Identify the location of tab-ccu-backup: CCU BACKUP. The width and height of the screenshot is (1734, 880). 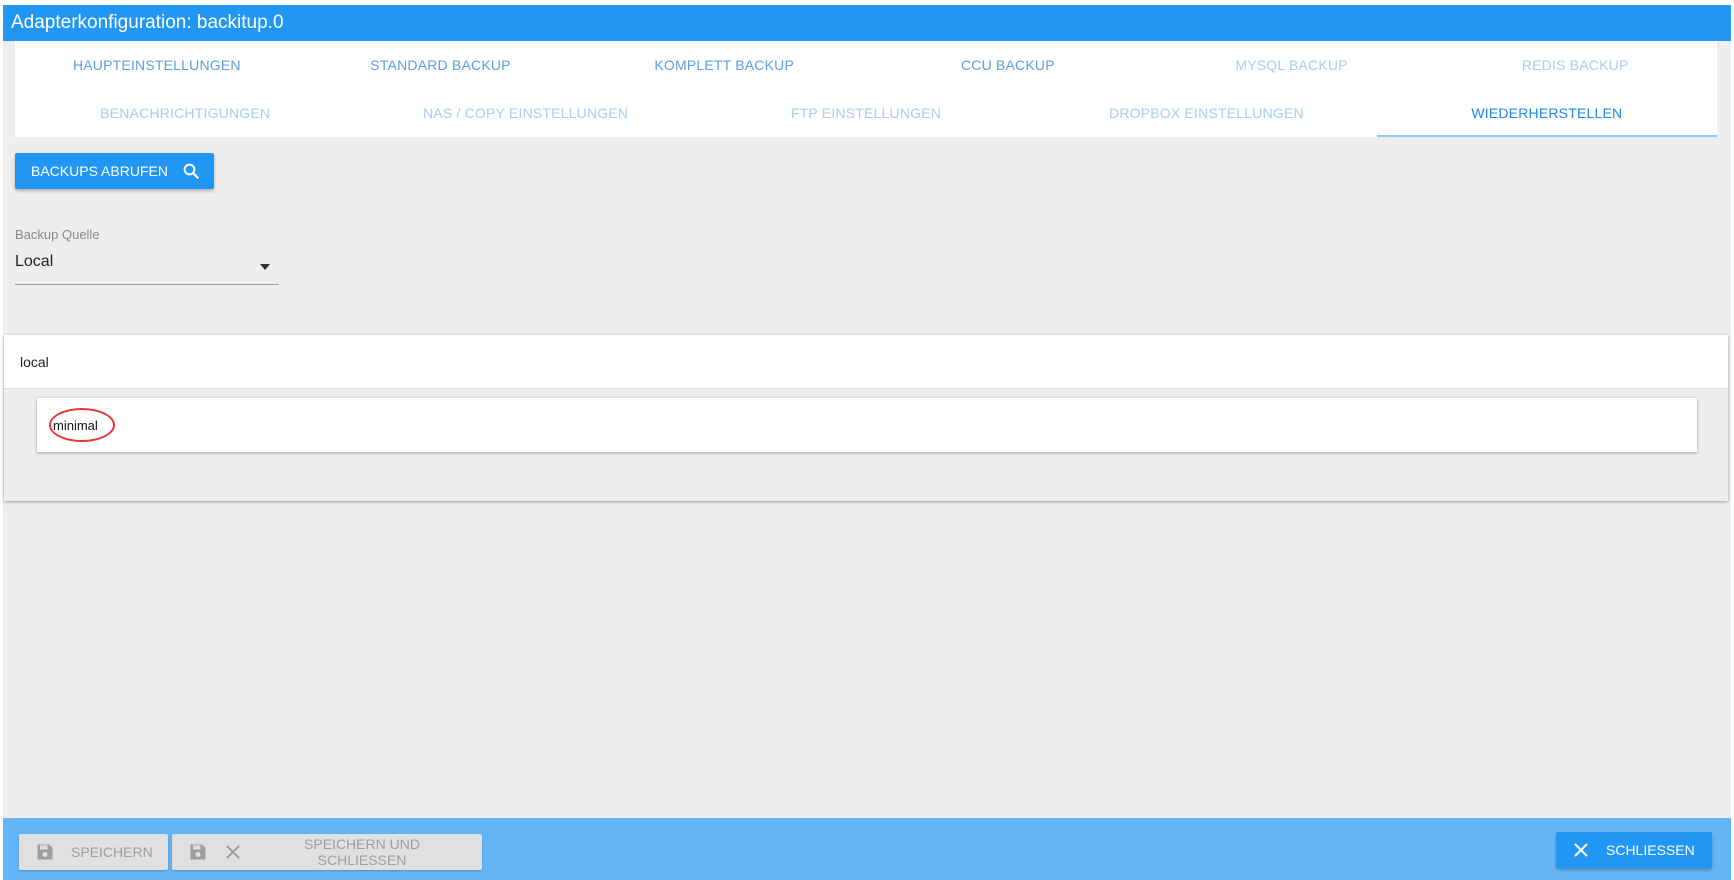
(1008, 65).